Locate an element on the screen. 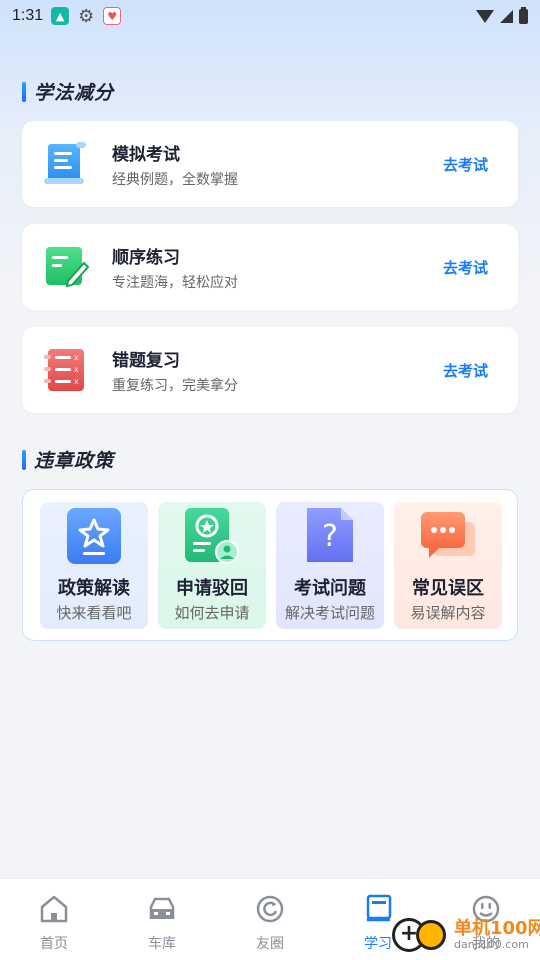 Image resolution: width=540 pixels, height=960 pixels. status-time: 1:31 is located at coordinates (28, 15).